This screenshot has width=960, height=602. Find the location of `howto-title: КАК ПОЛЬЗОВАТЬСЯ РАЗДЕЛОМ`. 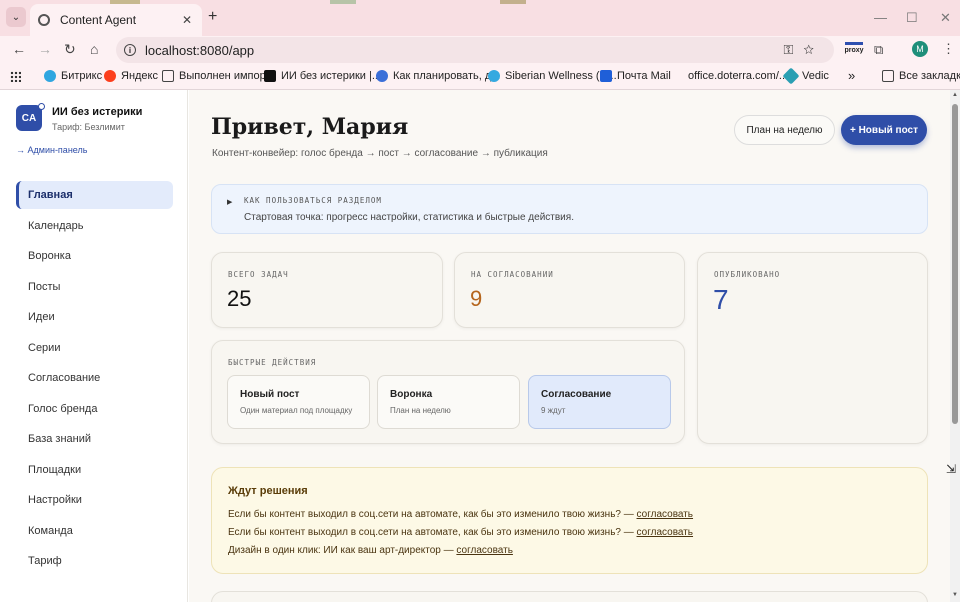

howto-title: КАК ПОЛЬЗОВАТЬСЯ РАЗДЕЛОМ is located at coordinates (313, 200).